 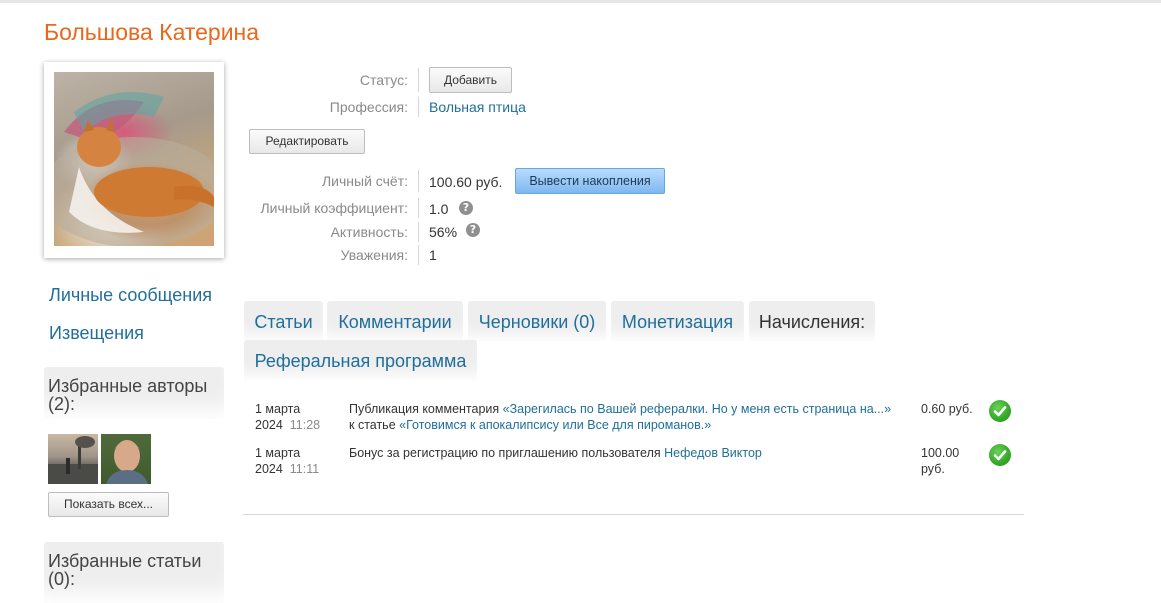 I want to click on profile-photo-frame, so click(x=134, y=160).